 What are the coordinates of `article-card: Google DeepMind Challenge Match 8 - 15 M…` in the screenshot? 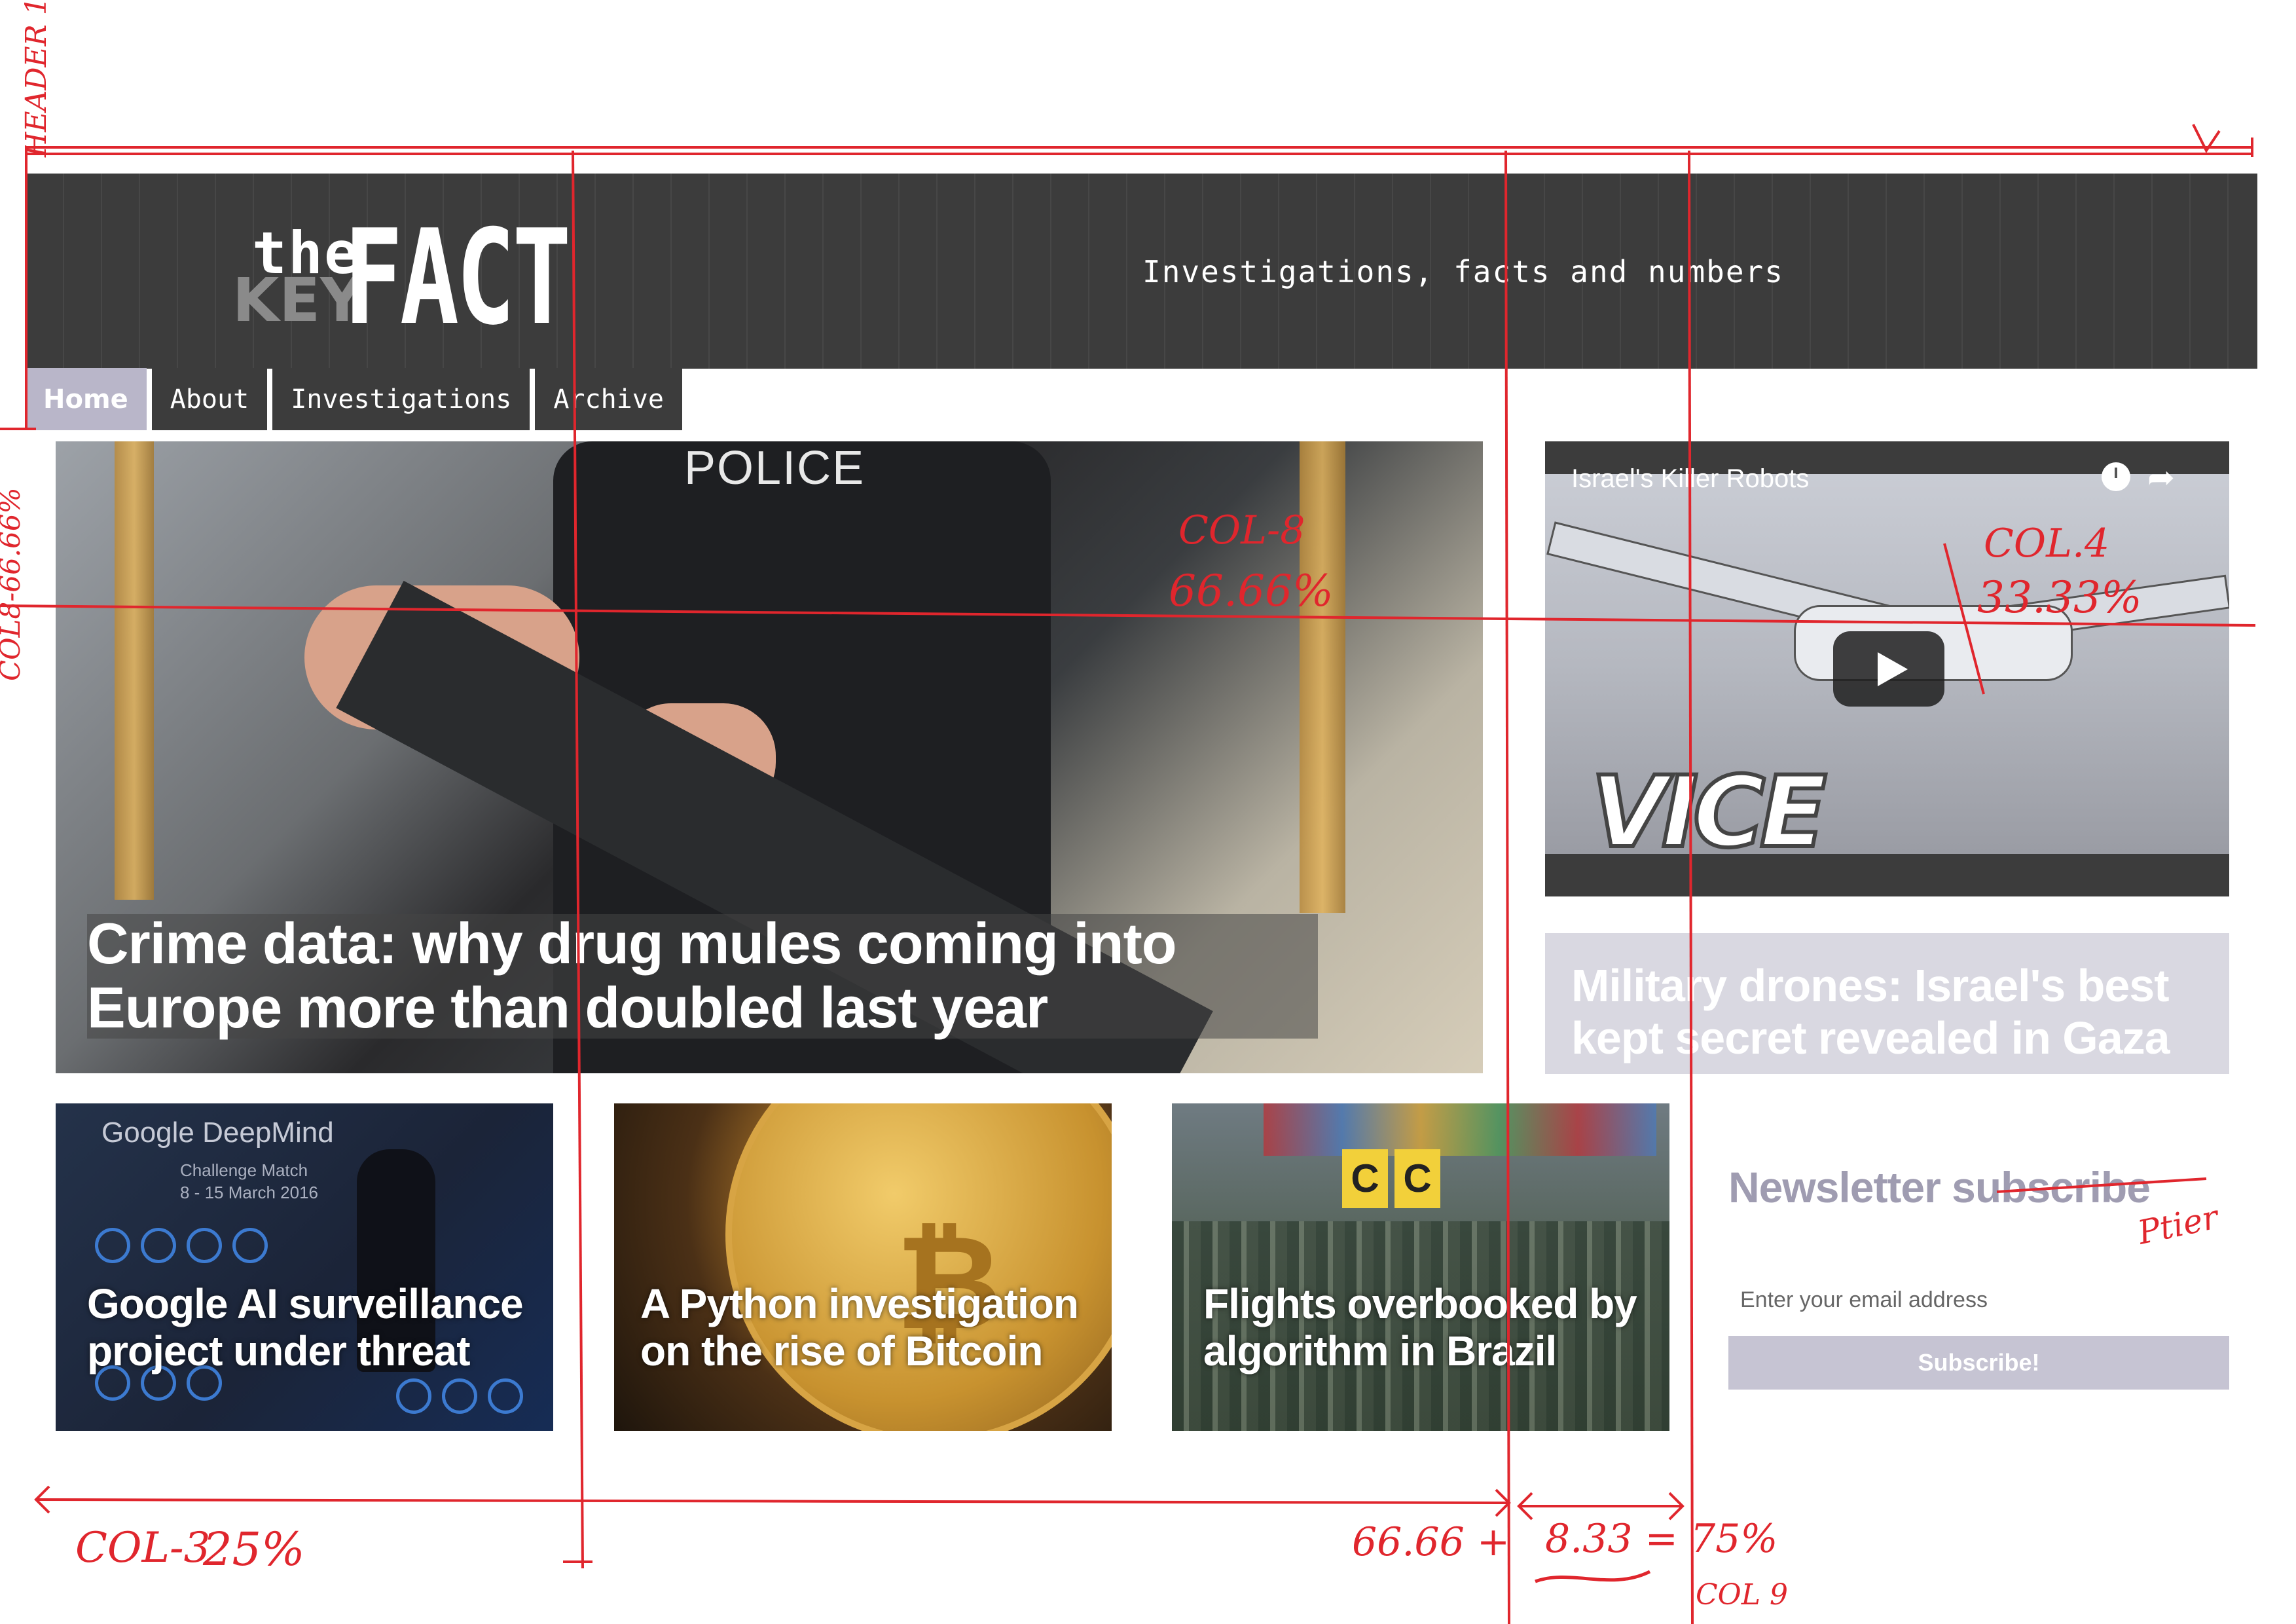 It's located at (304, 1267).